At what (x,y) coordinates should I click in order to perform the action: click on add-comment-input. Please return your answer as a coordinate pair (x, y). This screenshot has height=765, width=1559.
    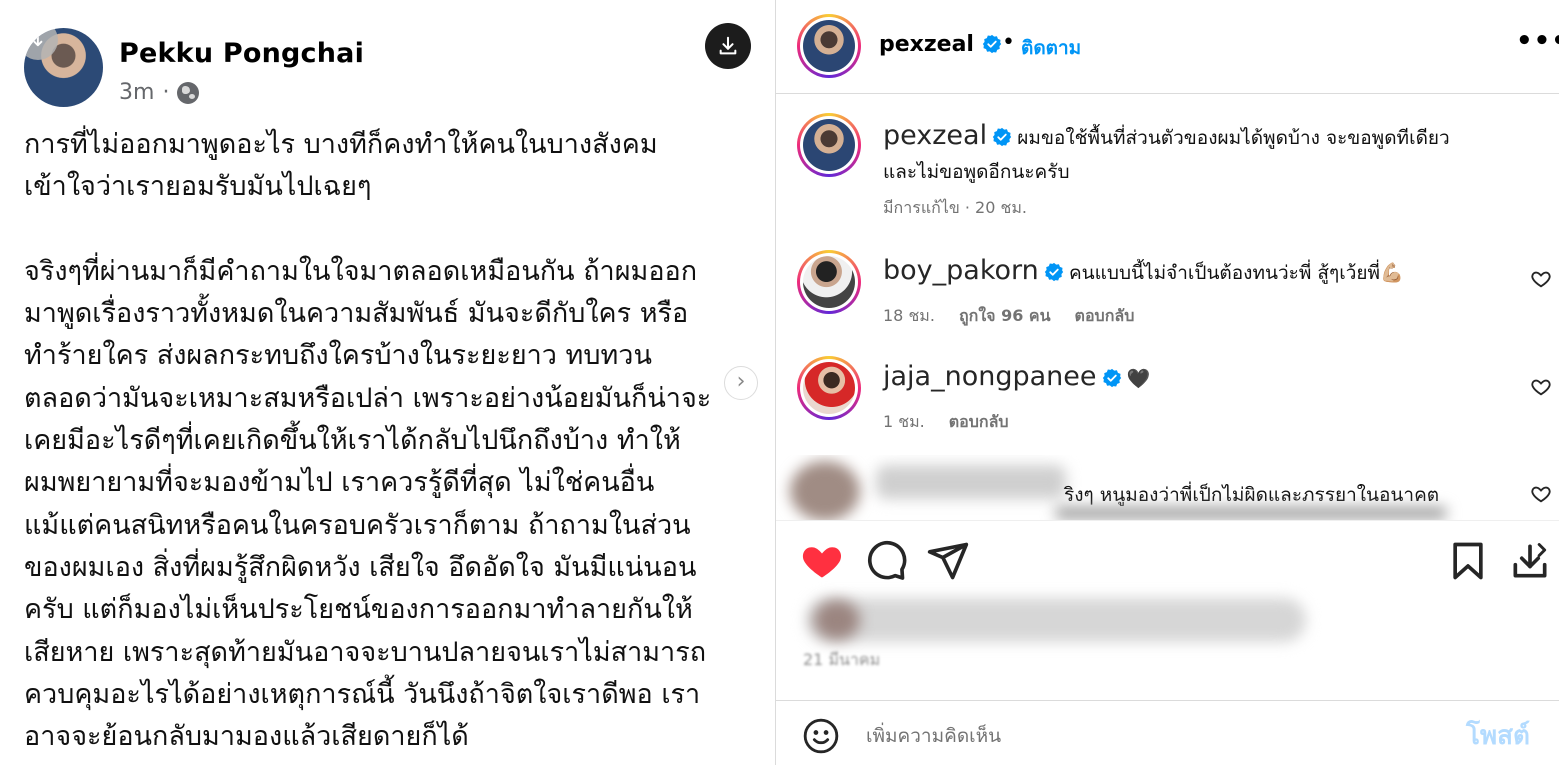
    Looking at the image, I should click on (1146, 736).